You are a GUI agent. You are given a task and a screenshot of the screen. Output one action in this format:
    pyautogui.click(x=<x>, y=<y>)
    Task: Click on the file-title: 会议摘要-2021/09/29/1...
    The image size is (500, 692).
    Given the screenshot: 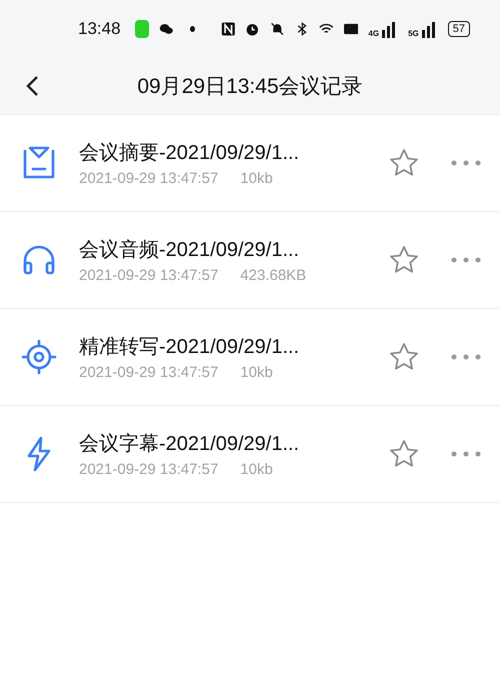 What is the action you would take?
    pyautogui.click(x=189, y=153)
    